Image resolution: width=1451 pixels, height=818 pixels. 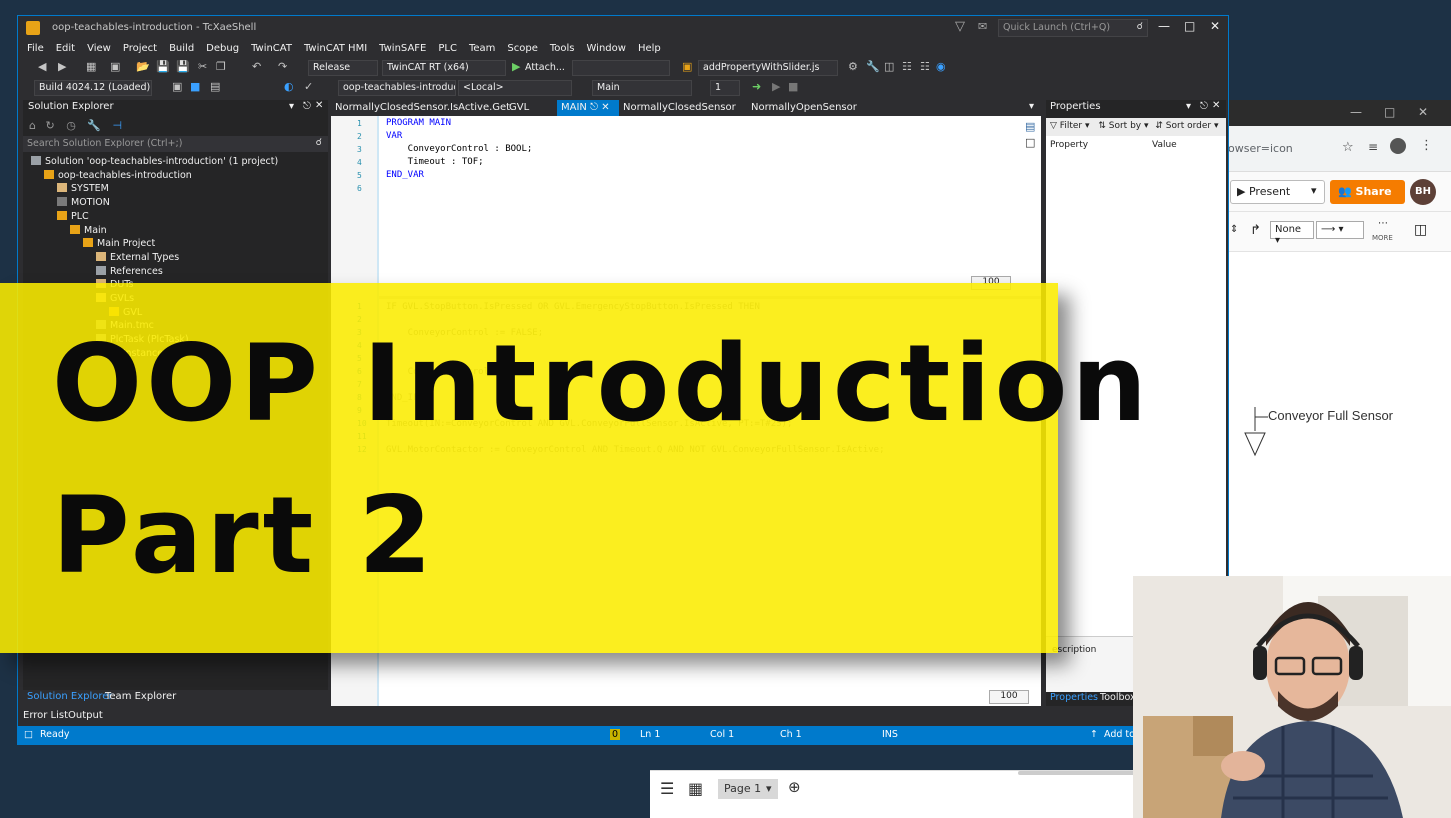 I want to click on tree-item: MOTION, so click(x=83, y=202).